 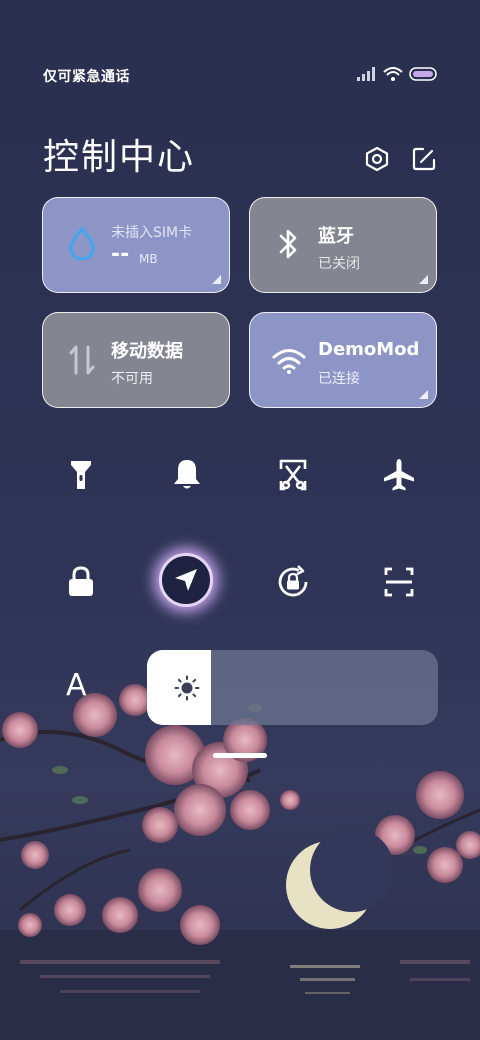 What do you see at coordinates (132, 379) in the screenshot?
I see `mobile-data-status: 不可用` at bounding box center [132, 379].